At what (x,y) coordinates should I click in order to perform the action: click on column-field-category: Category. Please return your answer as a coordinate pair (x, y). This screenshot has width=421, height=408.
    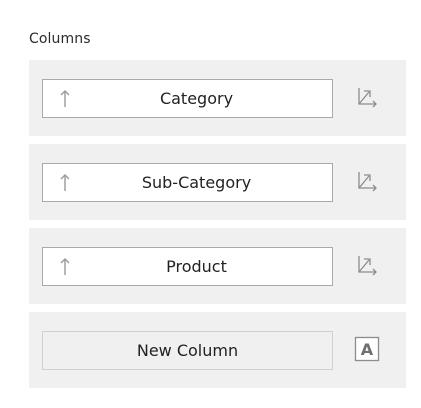
    Looking at the image, I should click on (187, 98).